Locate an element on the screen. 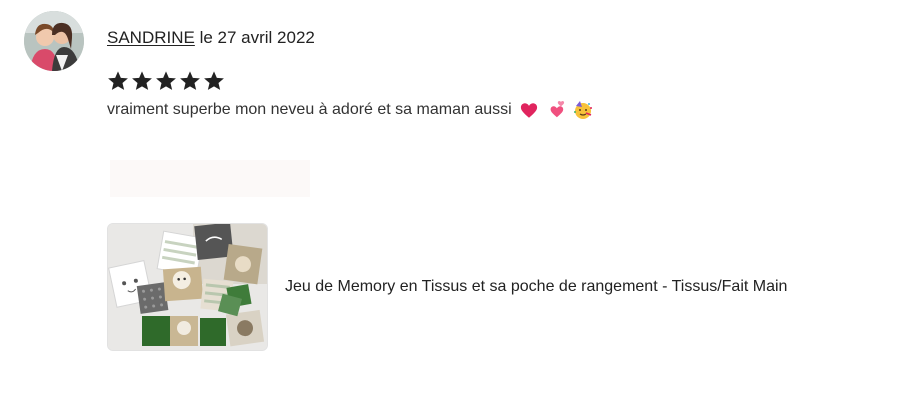  party-face-icon is located at coordinates (583, 110).